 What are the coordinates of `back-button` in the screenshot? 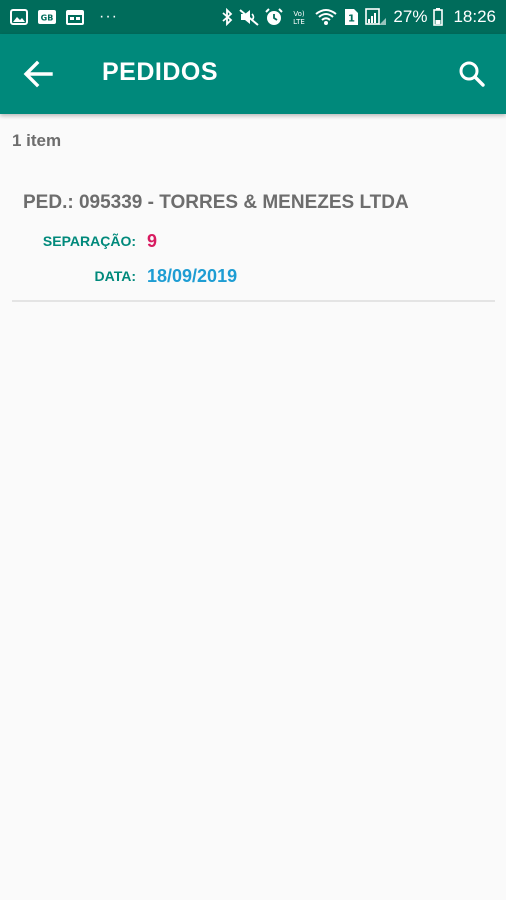 It's located at (38, 74).